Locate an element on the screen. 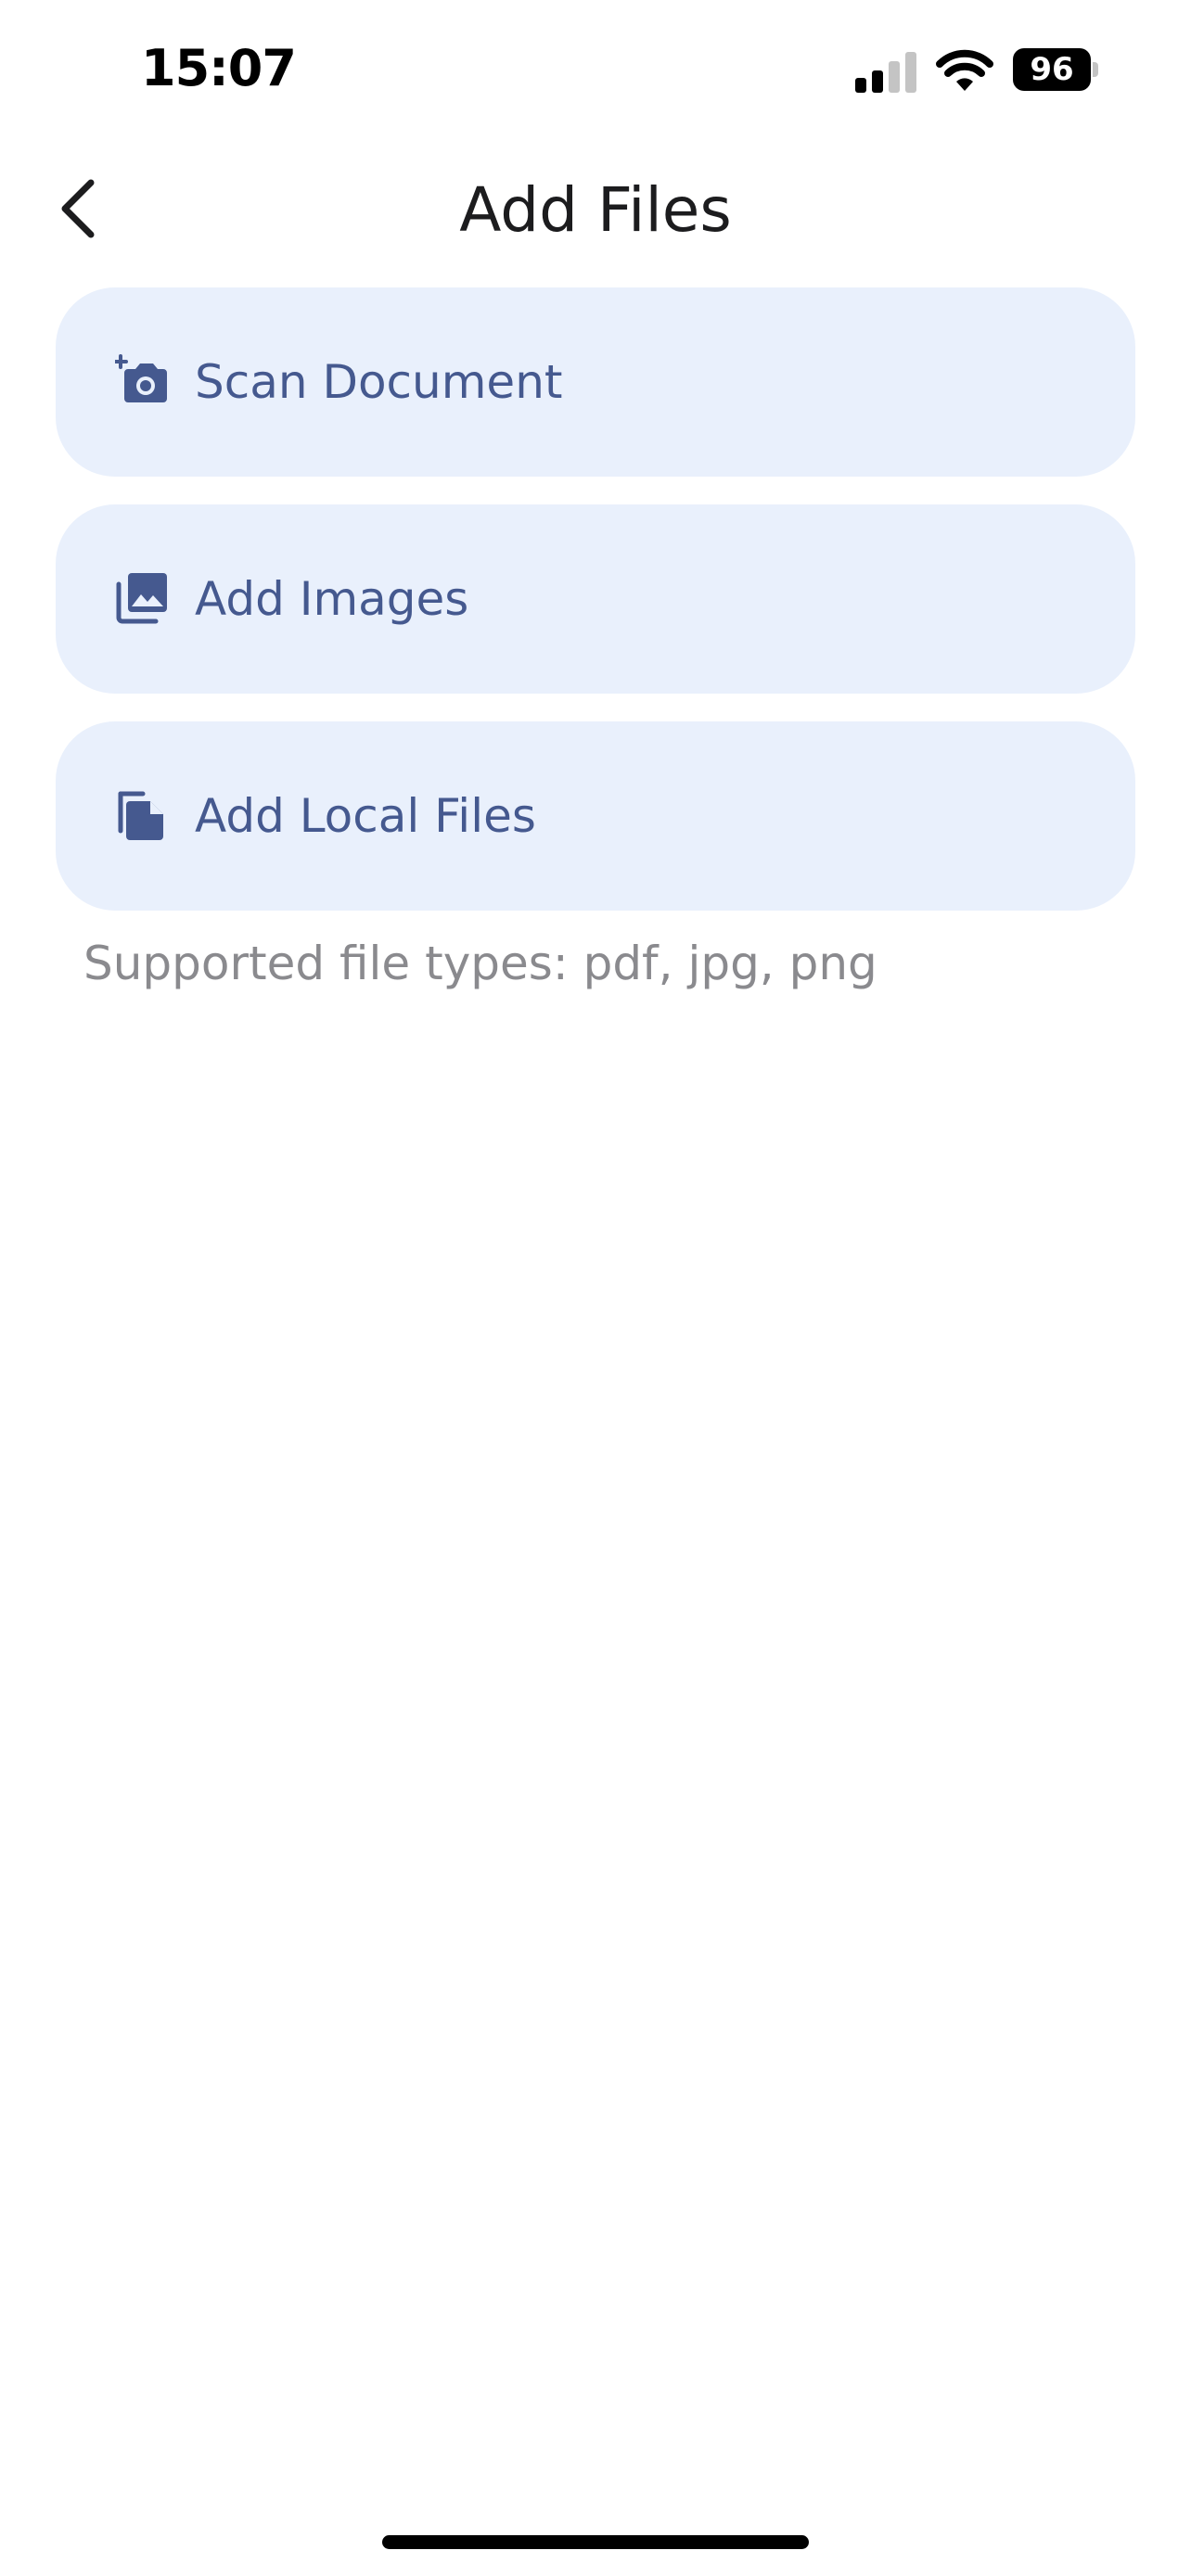 This screenshot has width=1191, height=2576. file-copy-icon is located at coordinates (140, 816).